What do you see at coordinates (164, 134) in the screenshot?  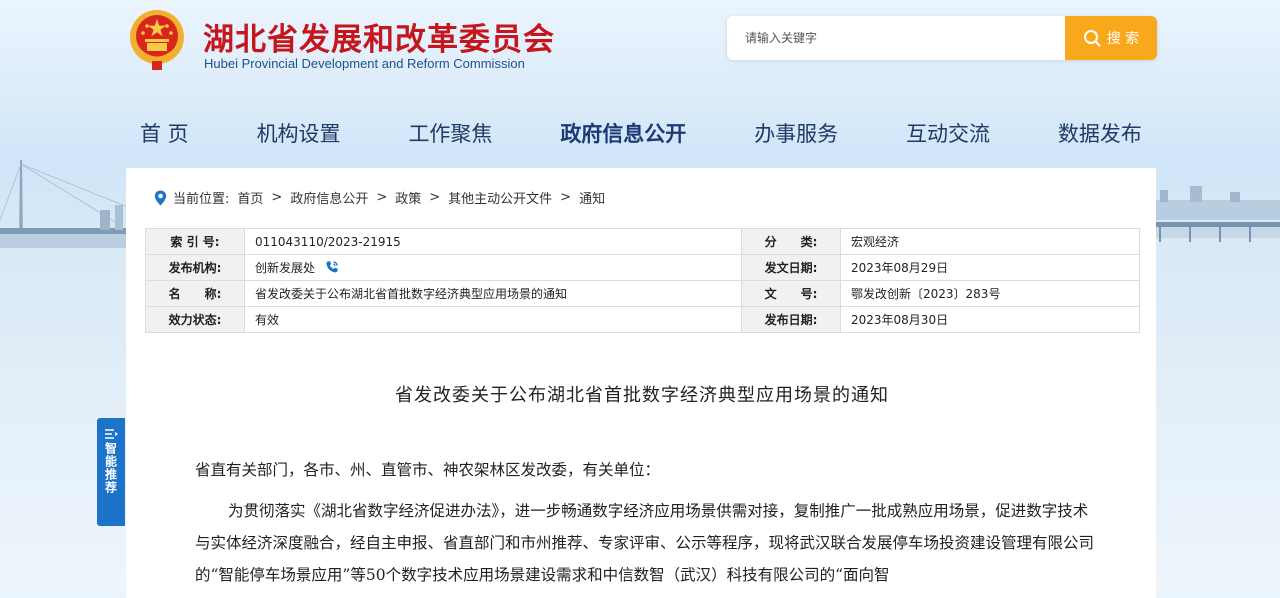 I see `nav-item-home: 首 页` at bounding box center [164, 134].